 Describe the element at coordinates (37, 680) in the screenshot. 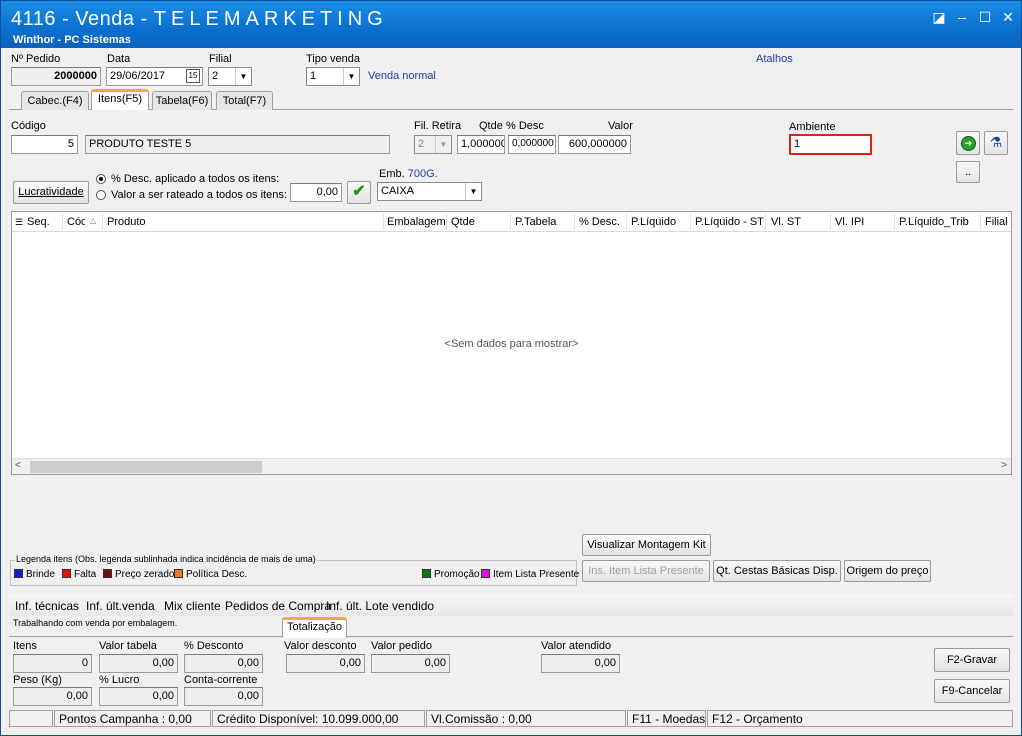

I see `peso-label: Peso (Kg)` at that location.